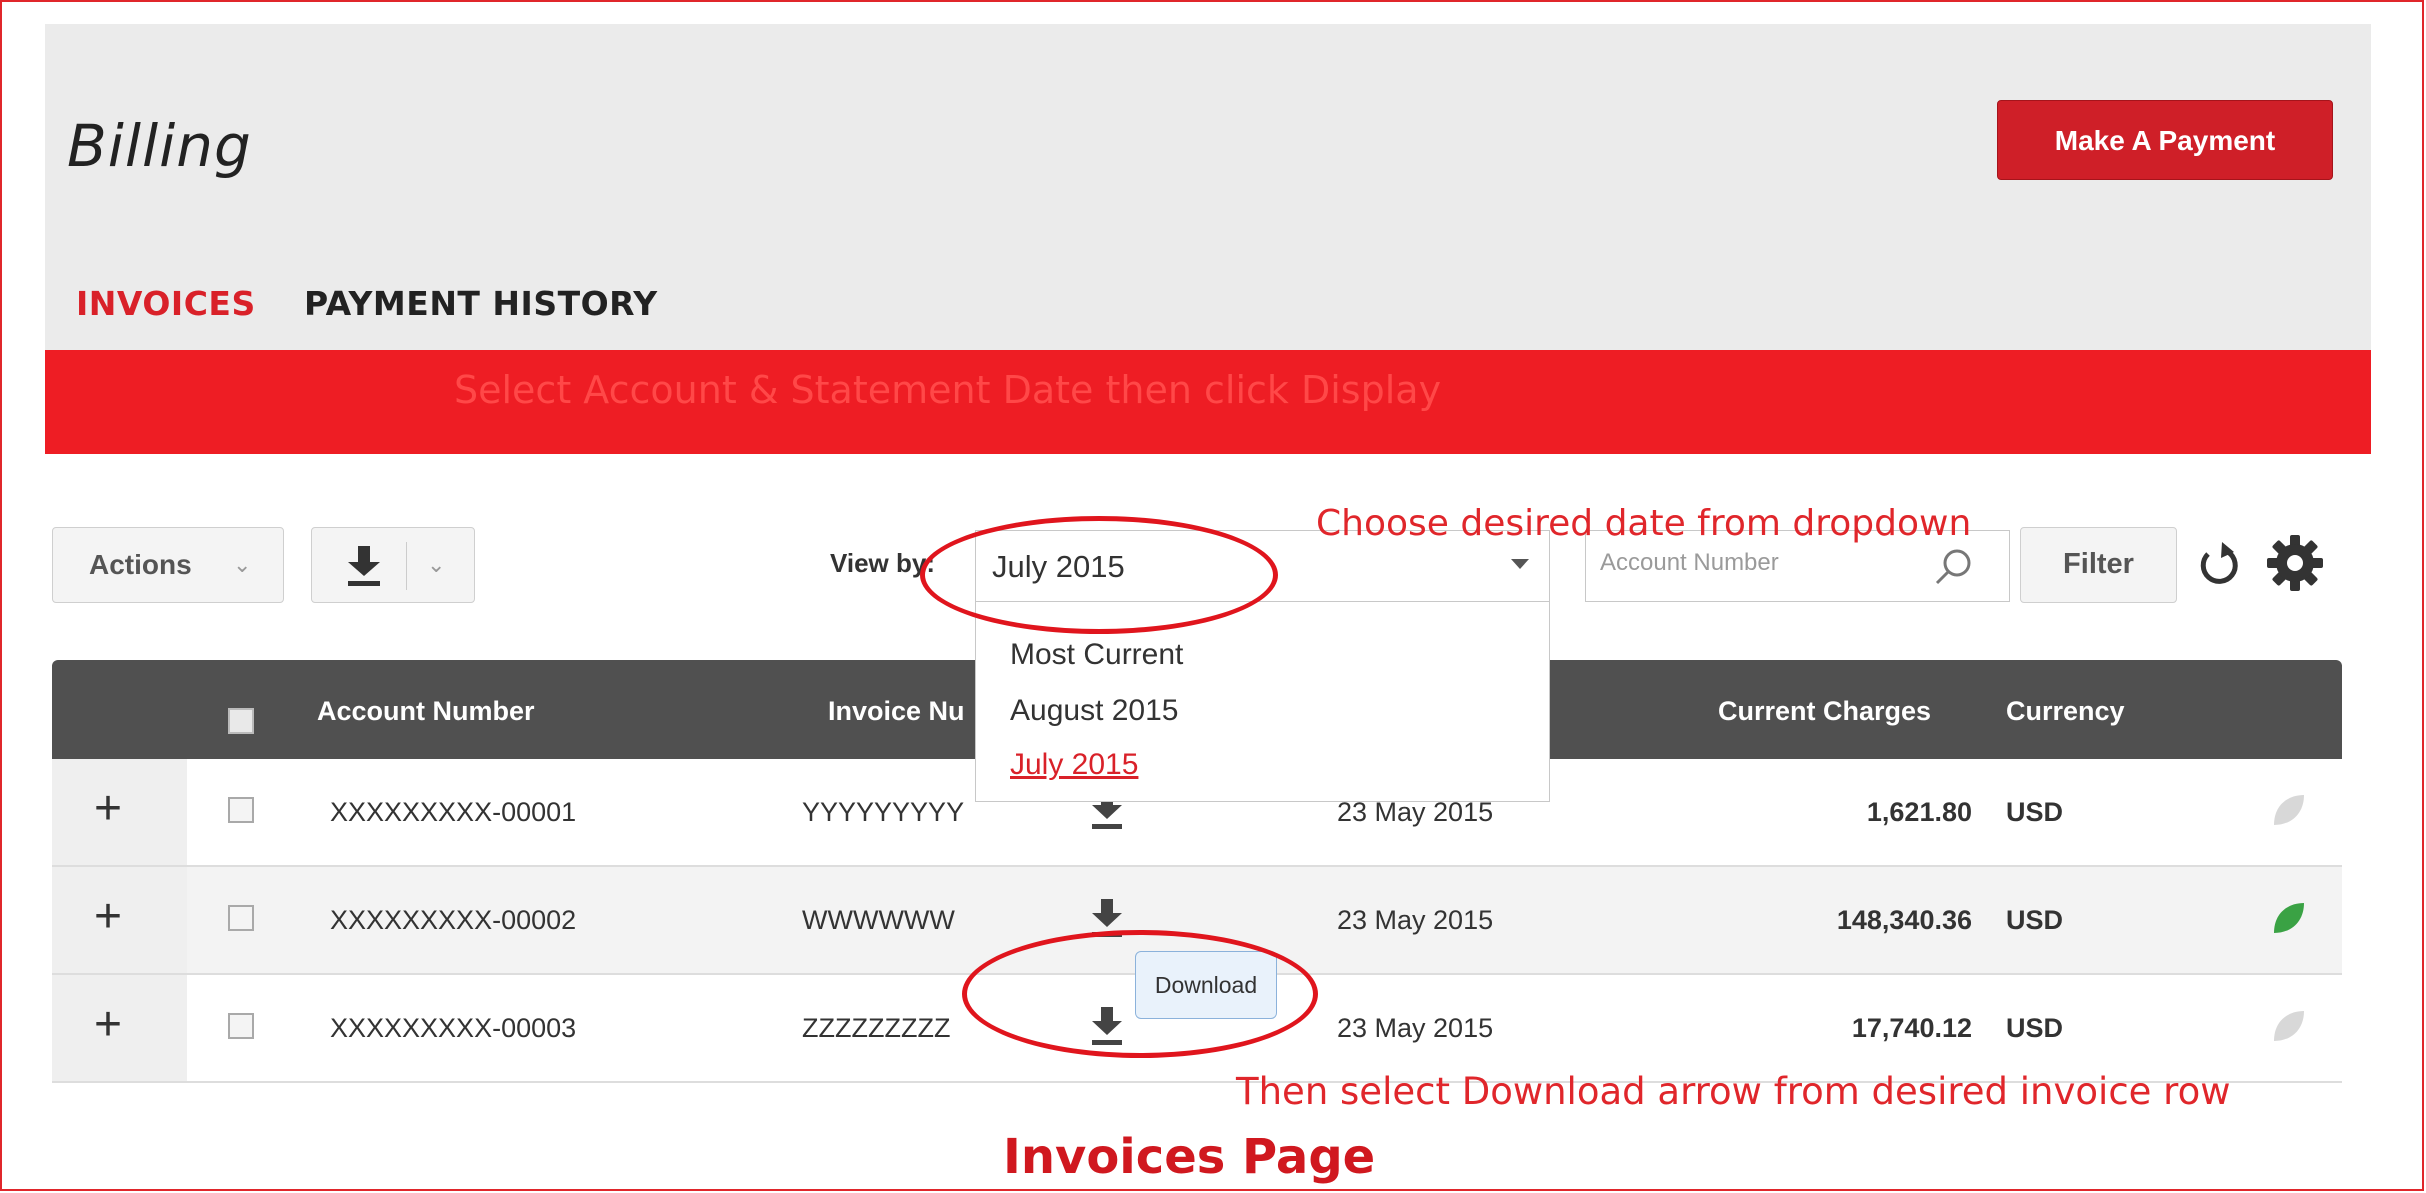 The width and height of the screenshot is (2426, 1193). I want to click on cell-invoice: ZZZZZZZZZ, so click(876, 1028).